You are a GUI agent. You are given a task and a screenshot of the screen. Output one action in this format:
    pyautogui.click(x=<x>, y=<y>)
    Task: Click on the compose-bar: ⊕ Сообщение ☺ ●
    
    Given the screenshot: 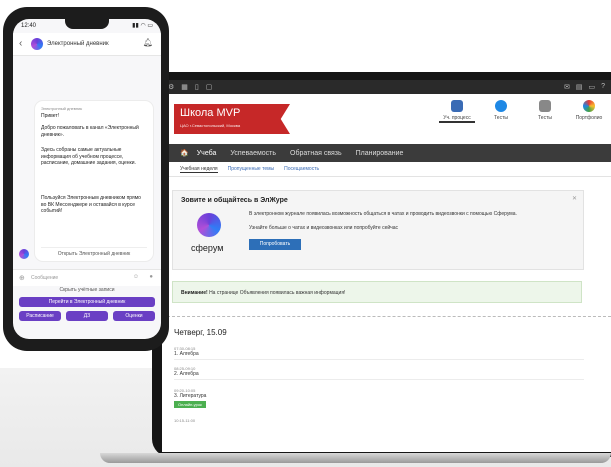 What is the action you would take?
    pyautogui.click(x=87, y=277)
    